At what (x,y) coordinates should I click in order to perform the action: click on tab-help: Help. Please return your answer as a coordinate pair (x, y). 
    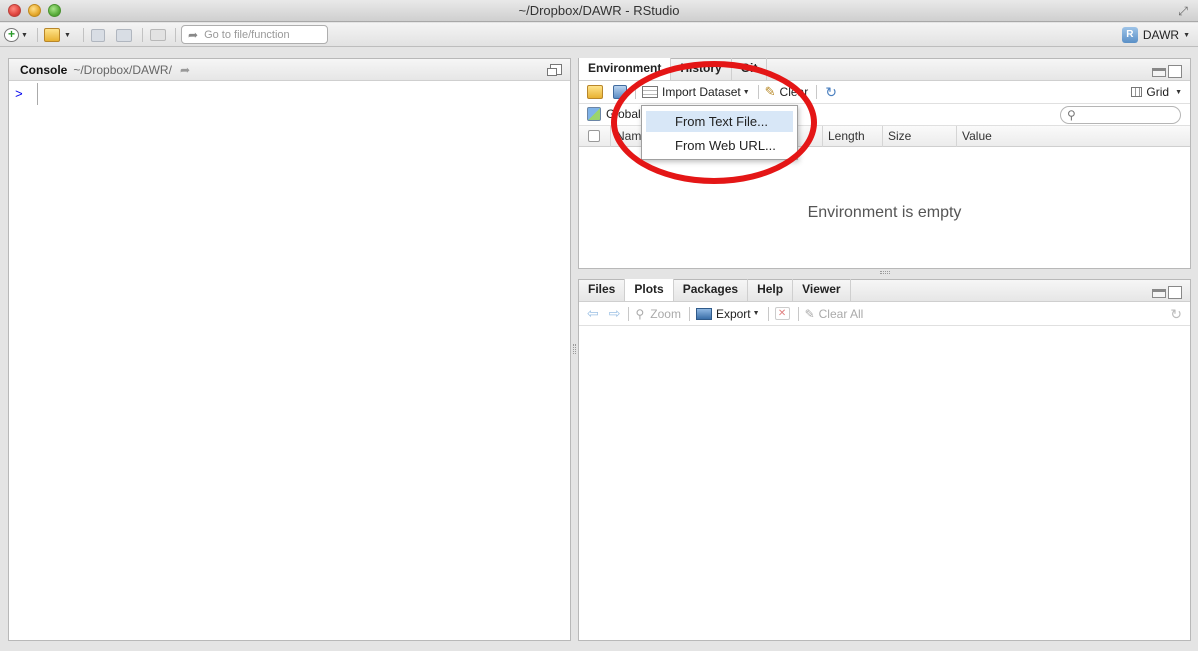
    Looking at the image, I should click on (771, 290).